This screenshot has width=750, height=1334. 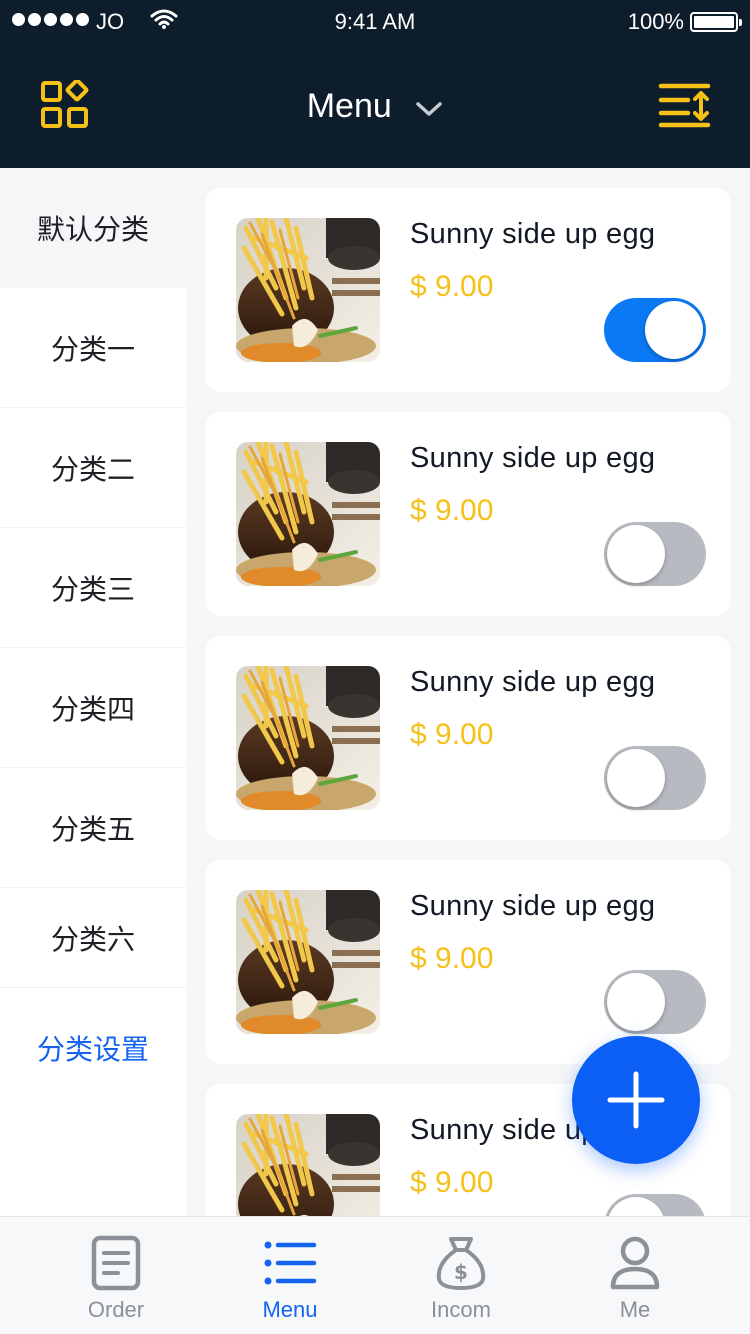 I want to click on add-dish-button, so click(x=636, y=1100).